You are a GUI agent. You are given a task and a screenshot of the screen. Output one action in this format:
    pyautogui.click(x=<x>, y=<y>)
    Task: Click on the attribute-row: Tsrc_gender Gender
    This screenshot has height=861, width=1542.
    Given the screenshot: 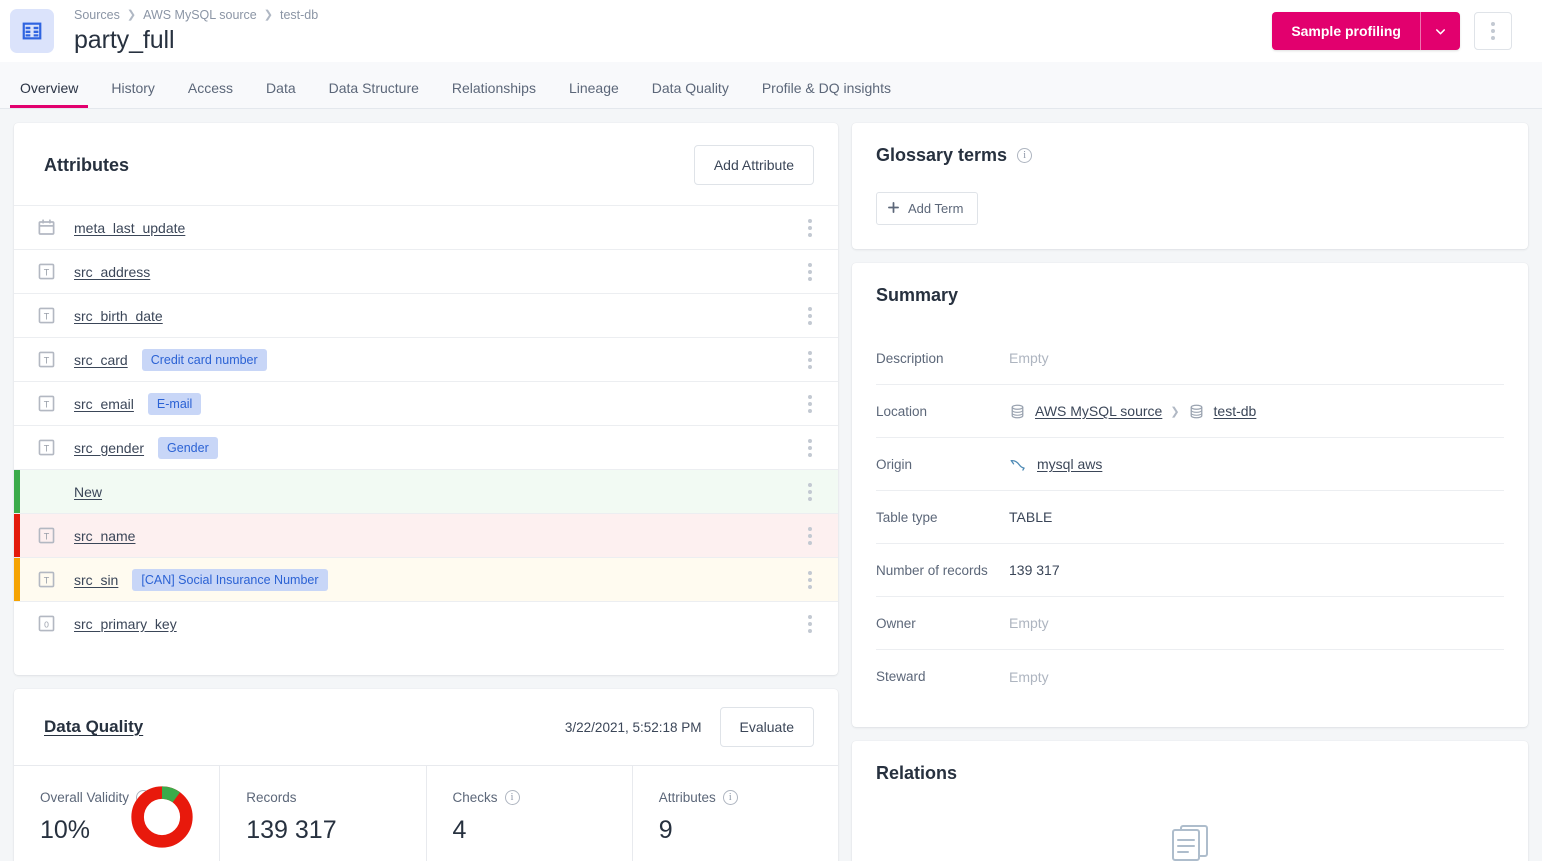 What is the action you would take?
    pyautogui.click(x=426, y=447)
    